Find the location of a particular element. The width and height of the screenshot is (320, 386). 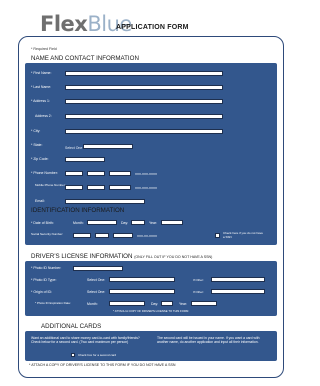

dob-day-field is located at coordinates (138, 222).